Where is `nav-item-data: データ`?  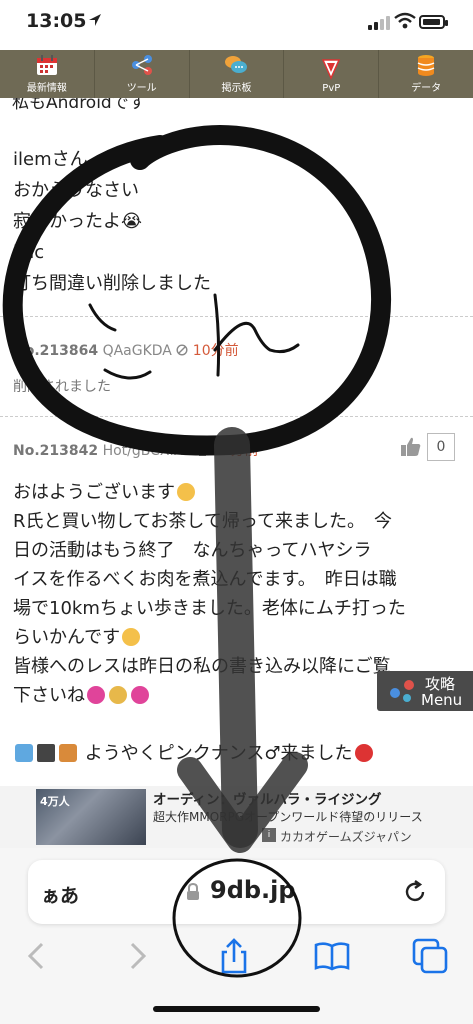 nav-item-data: データ is located at coordinates (426, 74).